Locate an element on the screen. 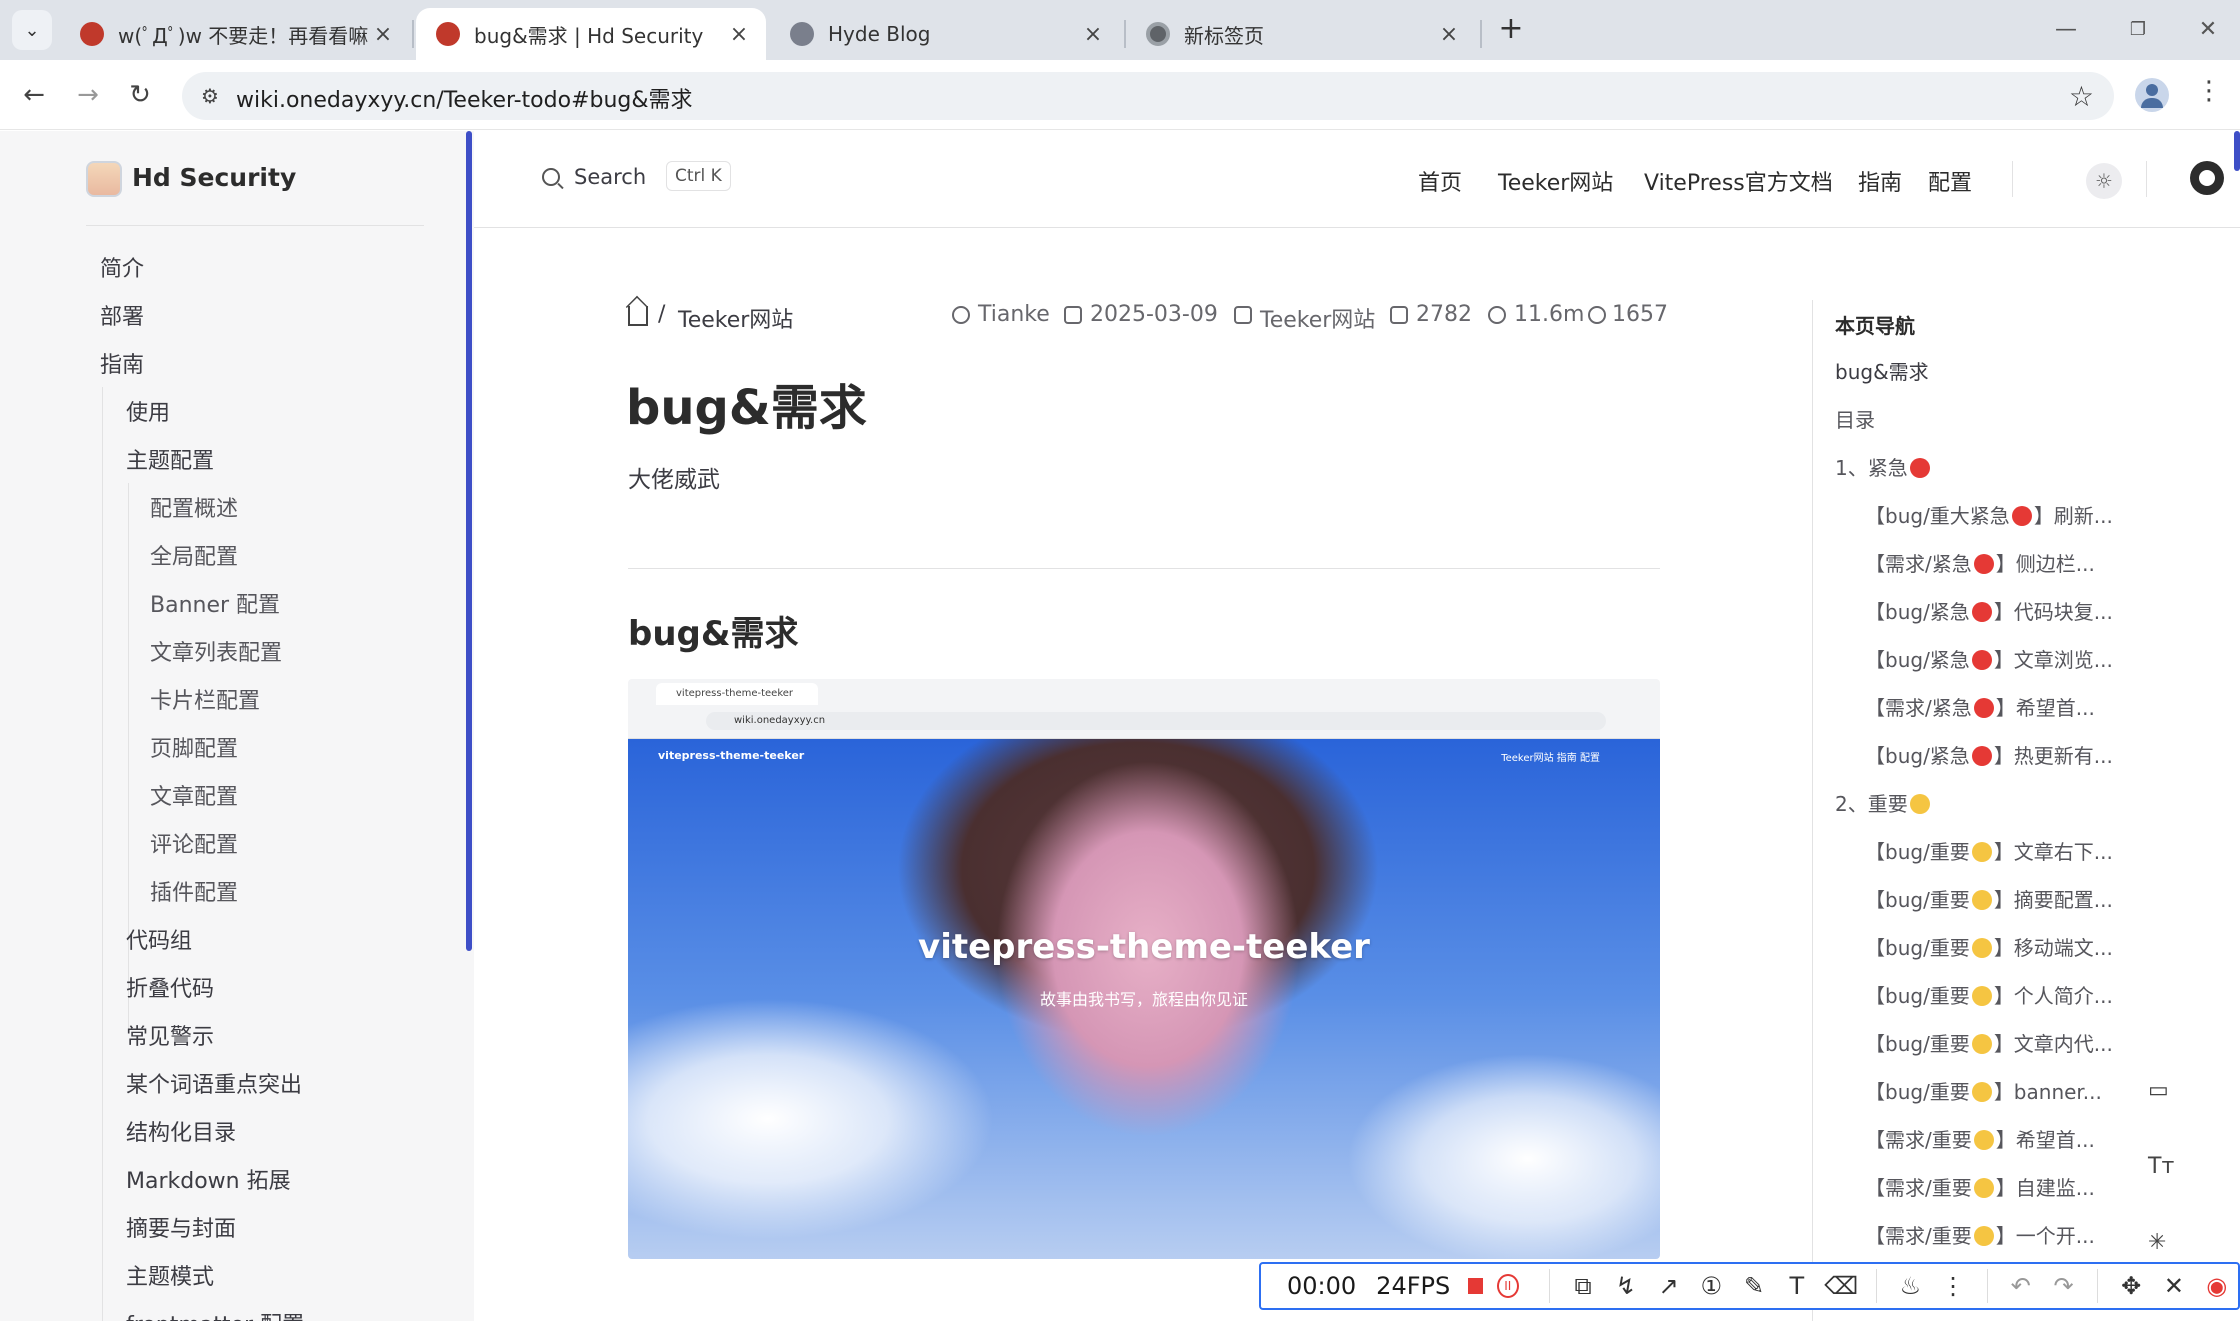 Image resolution: width=2240 pixels, height=1321 pixels. browser-tab-4: 新标签页 × is located at coordinates (1301, 34).